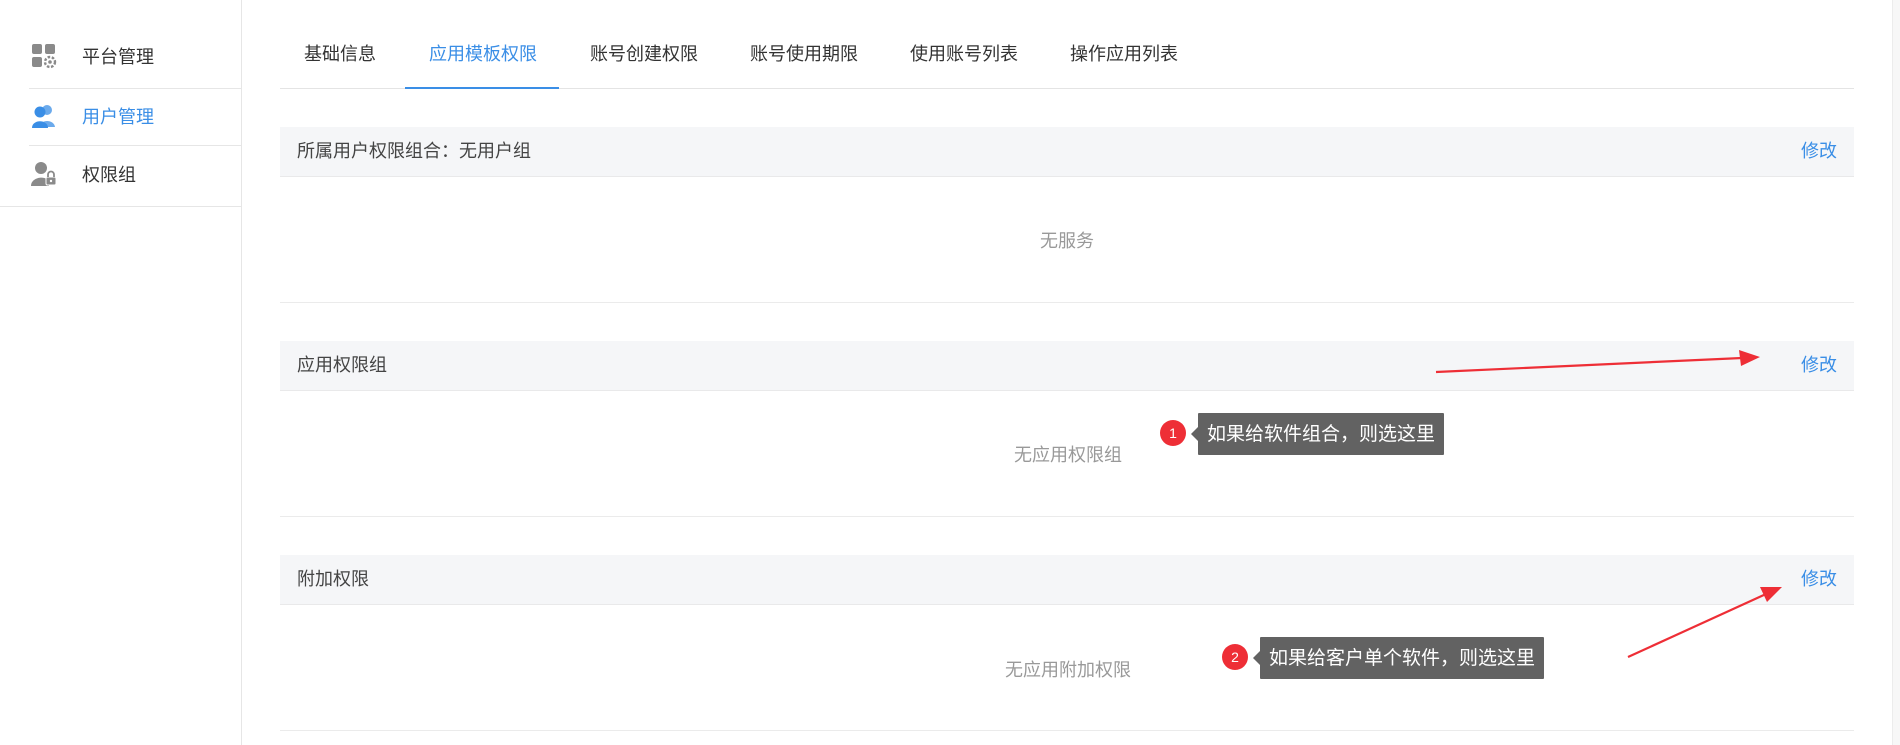 This screenshot has width=1900, height=745. What do you see at coordinates (1068, 670) in the screenshot?
I see `empty-state-text: 无应用附加权限` at bounding box center [1068, 670].